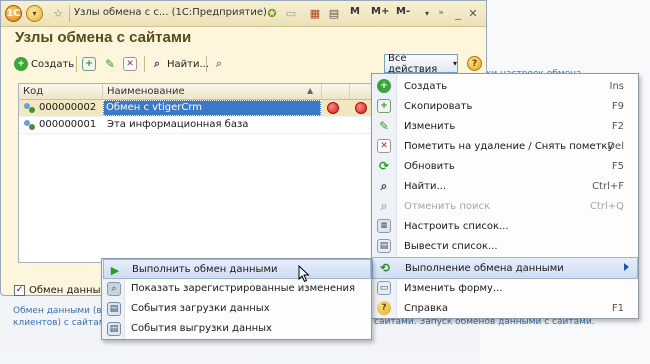 Image resolution: width=650 pixels, height=364 pixels. I want to click on menu-item-help: ? Справка F1, so click(505, 308).